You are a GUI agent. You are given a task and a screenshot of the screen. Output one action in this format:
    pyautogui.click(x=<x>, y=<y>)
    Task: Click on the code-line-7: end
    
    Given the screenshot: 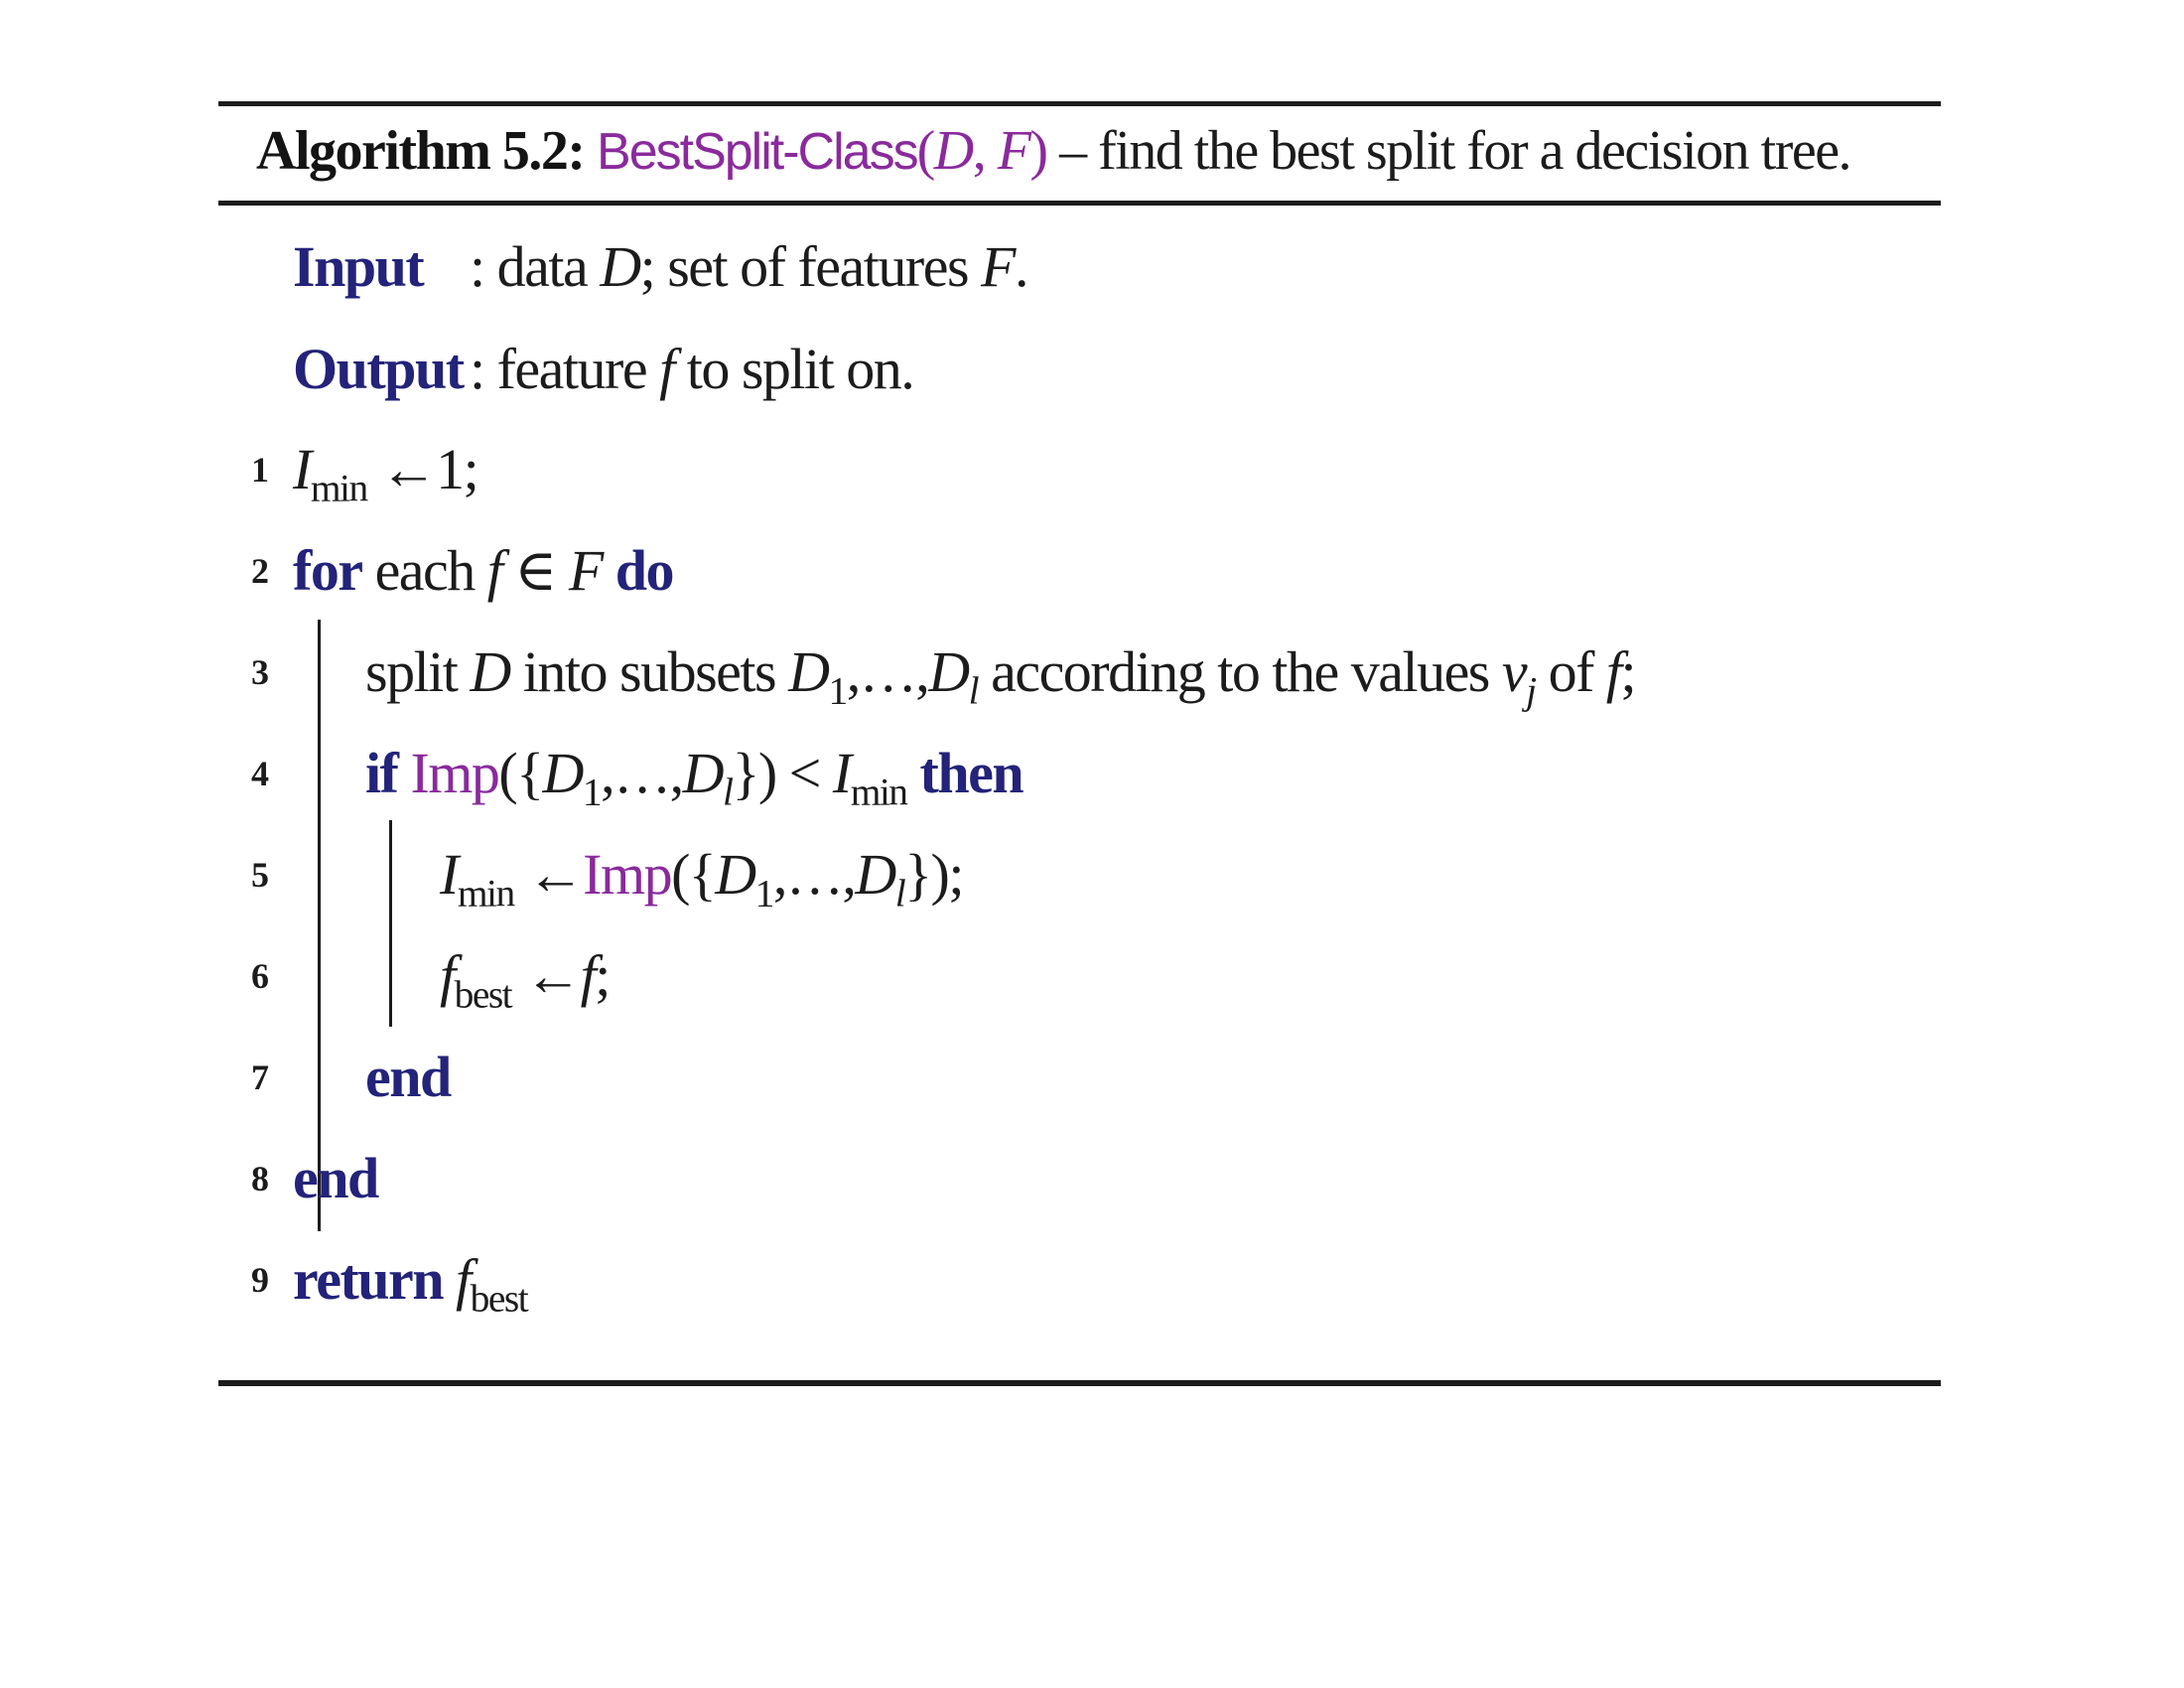 What is the action you would take?
    pyautogui.click(x=408, y=1077)
    